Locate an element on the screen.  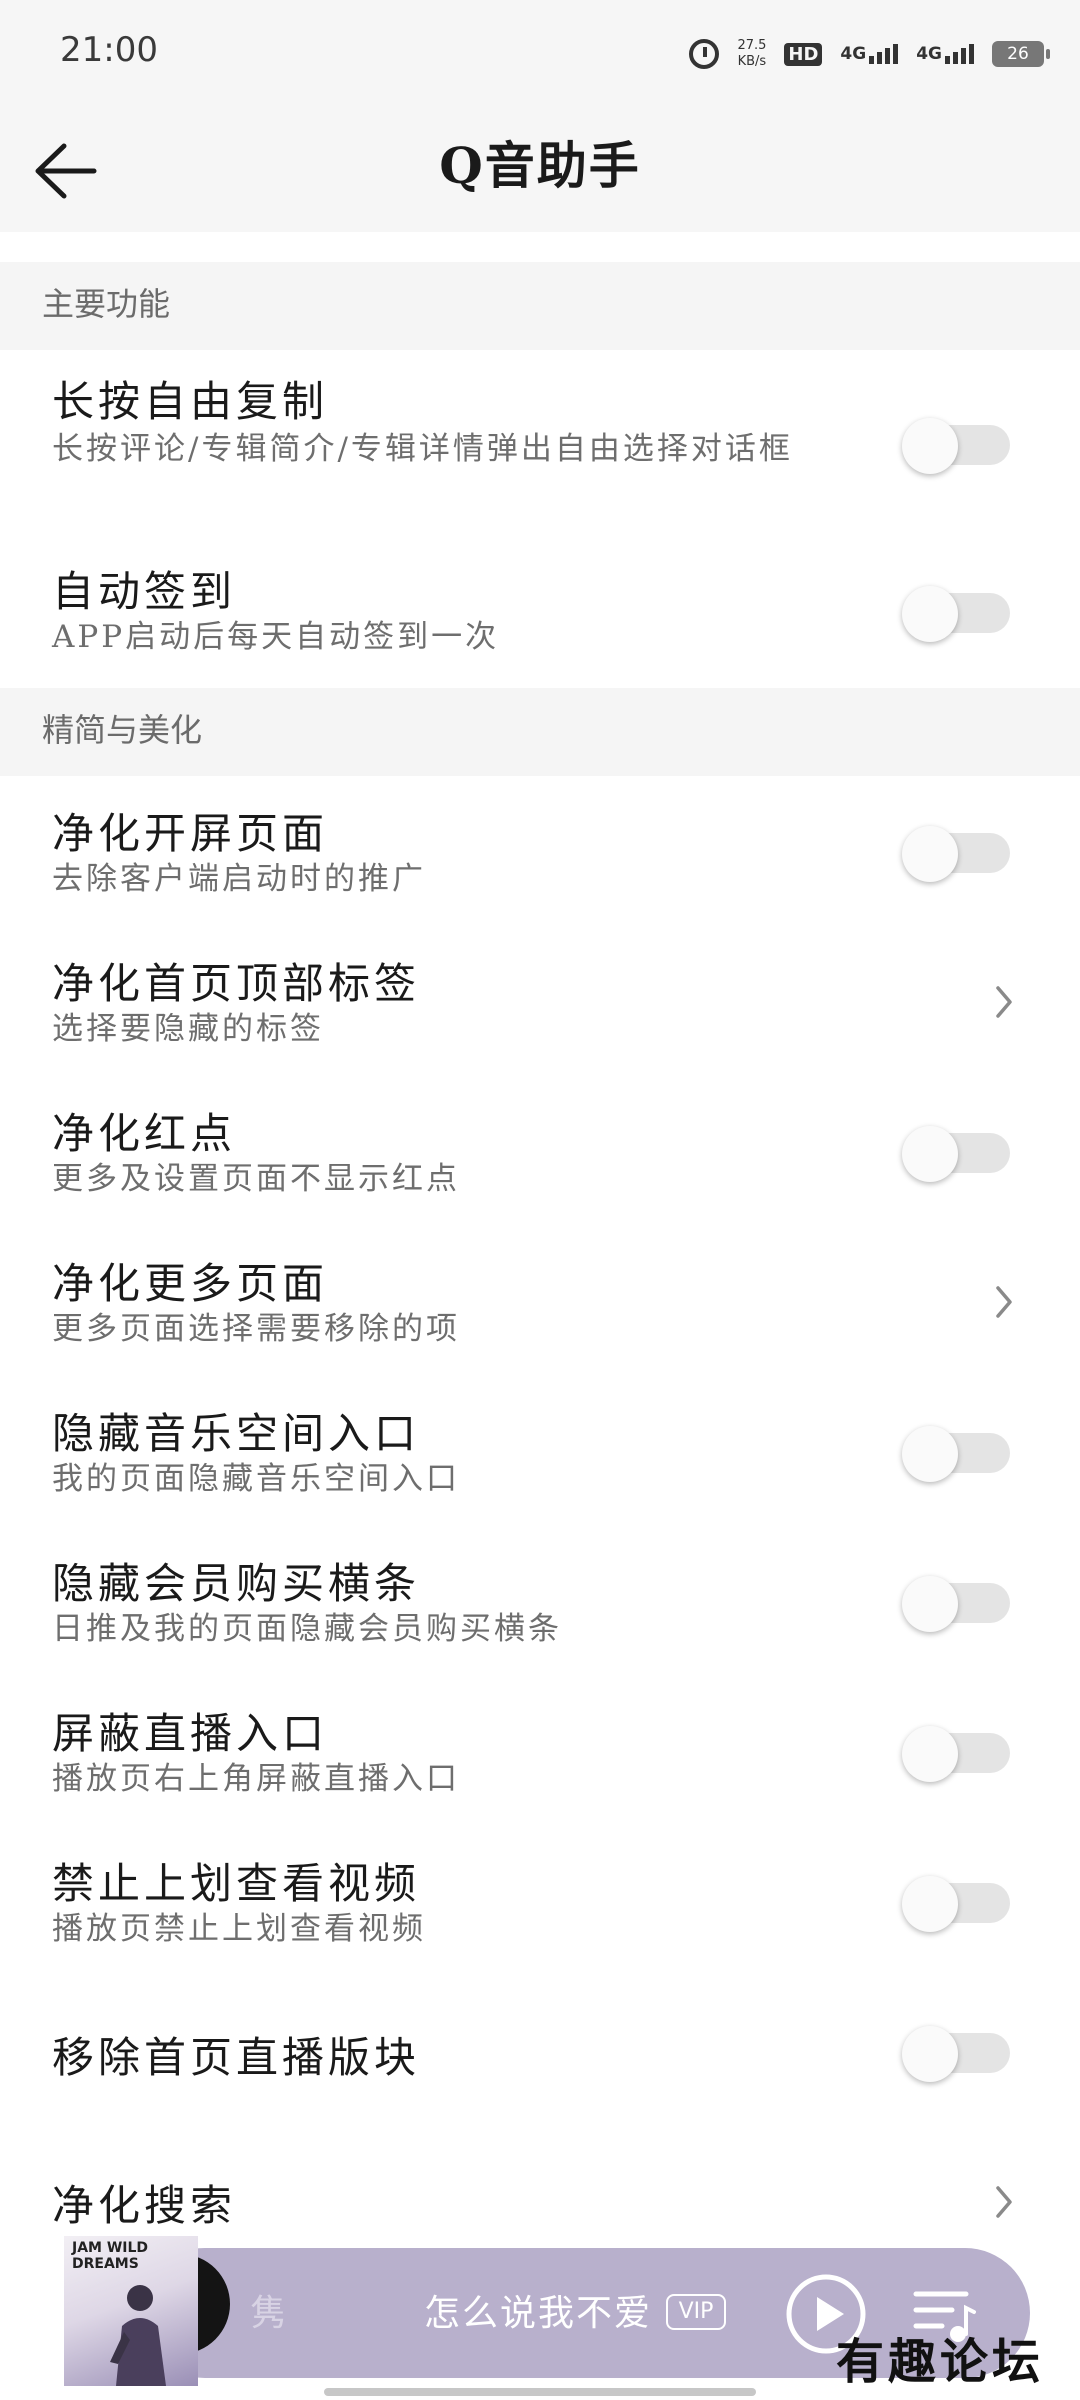
setting-title: 自动签到 is located at coordinates (144, 591).